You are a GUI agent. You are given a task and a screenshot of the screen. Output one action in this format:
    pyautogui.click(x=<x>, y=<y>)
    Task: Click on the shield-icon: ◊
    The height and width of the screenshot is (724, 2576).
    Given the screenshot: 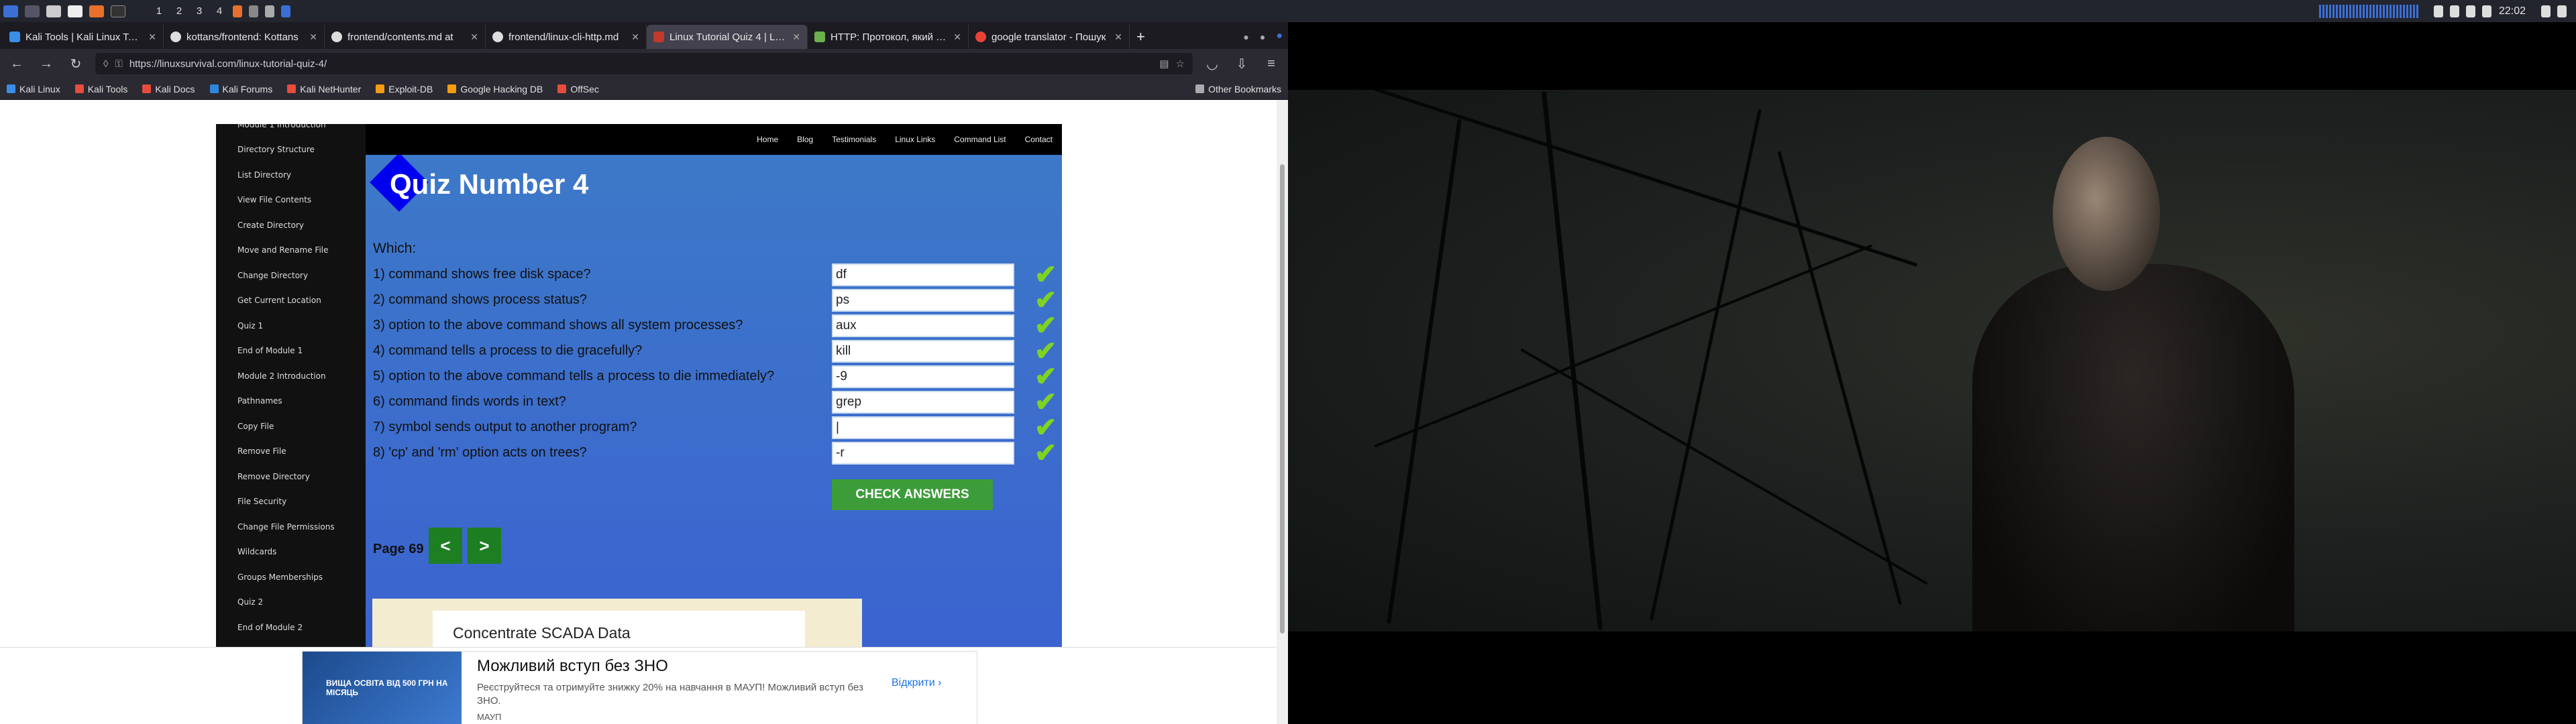 What is the action you would take?
    pyautogui.click(x=105, y=64)
    